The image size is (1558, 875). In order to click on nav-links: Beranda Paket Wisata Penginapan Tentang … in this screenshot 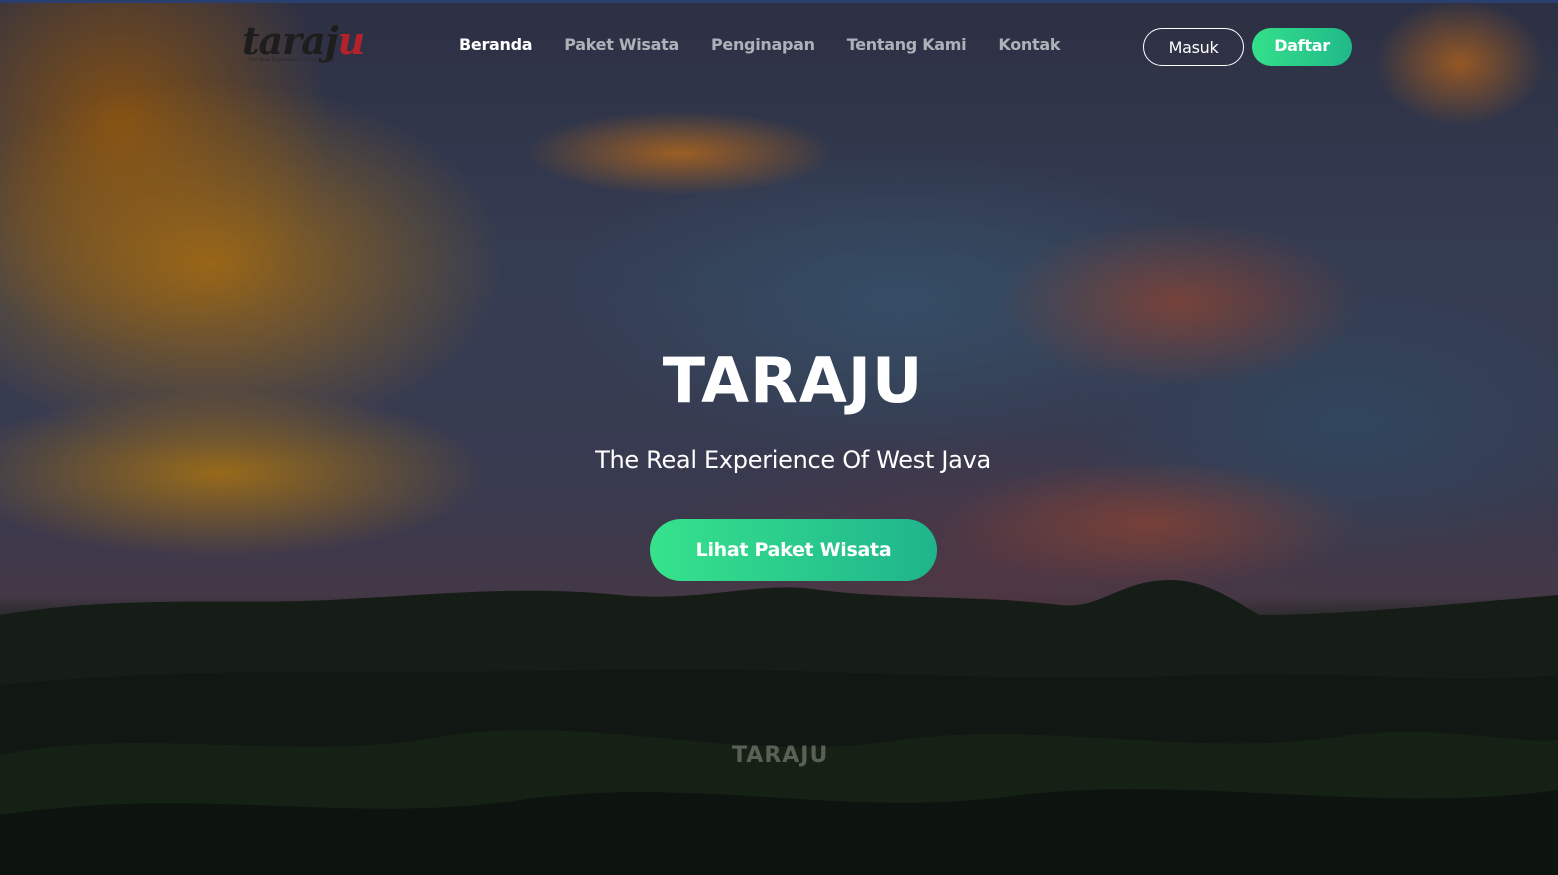, I will do `click(759, 44)`.